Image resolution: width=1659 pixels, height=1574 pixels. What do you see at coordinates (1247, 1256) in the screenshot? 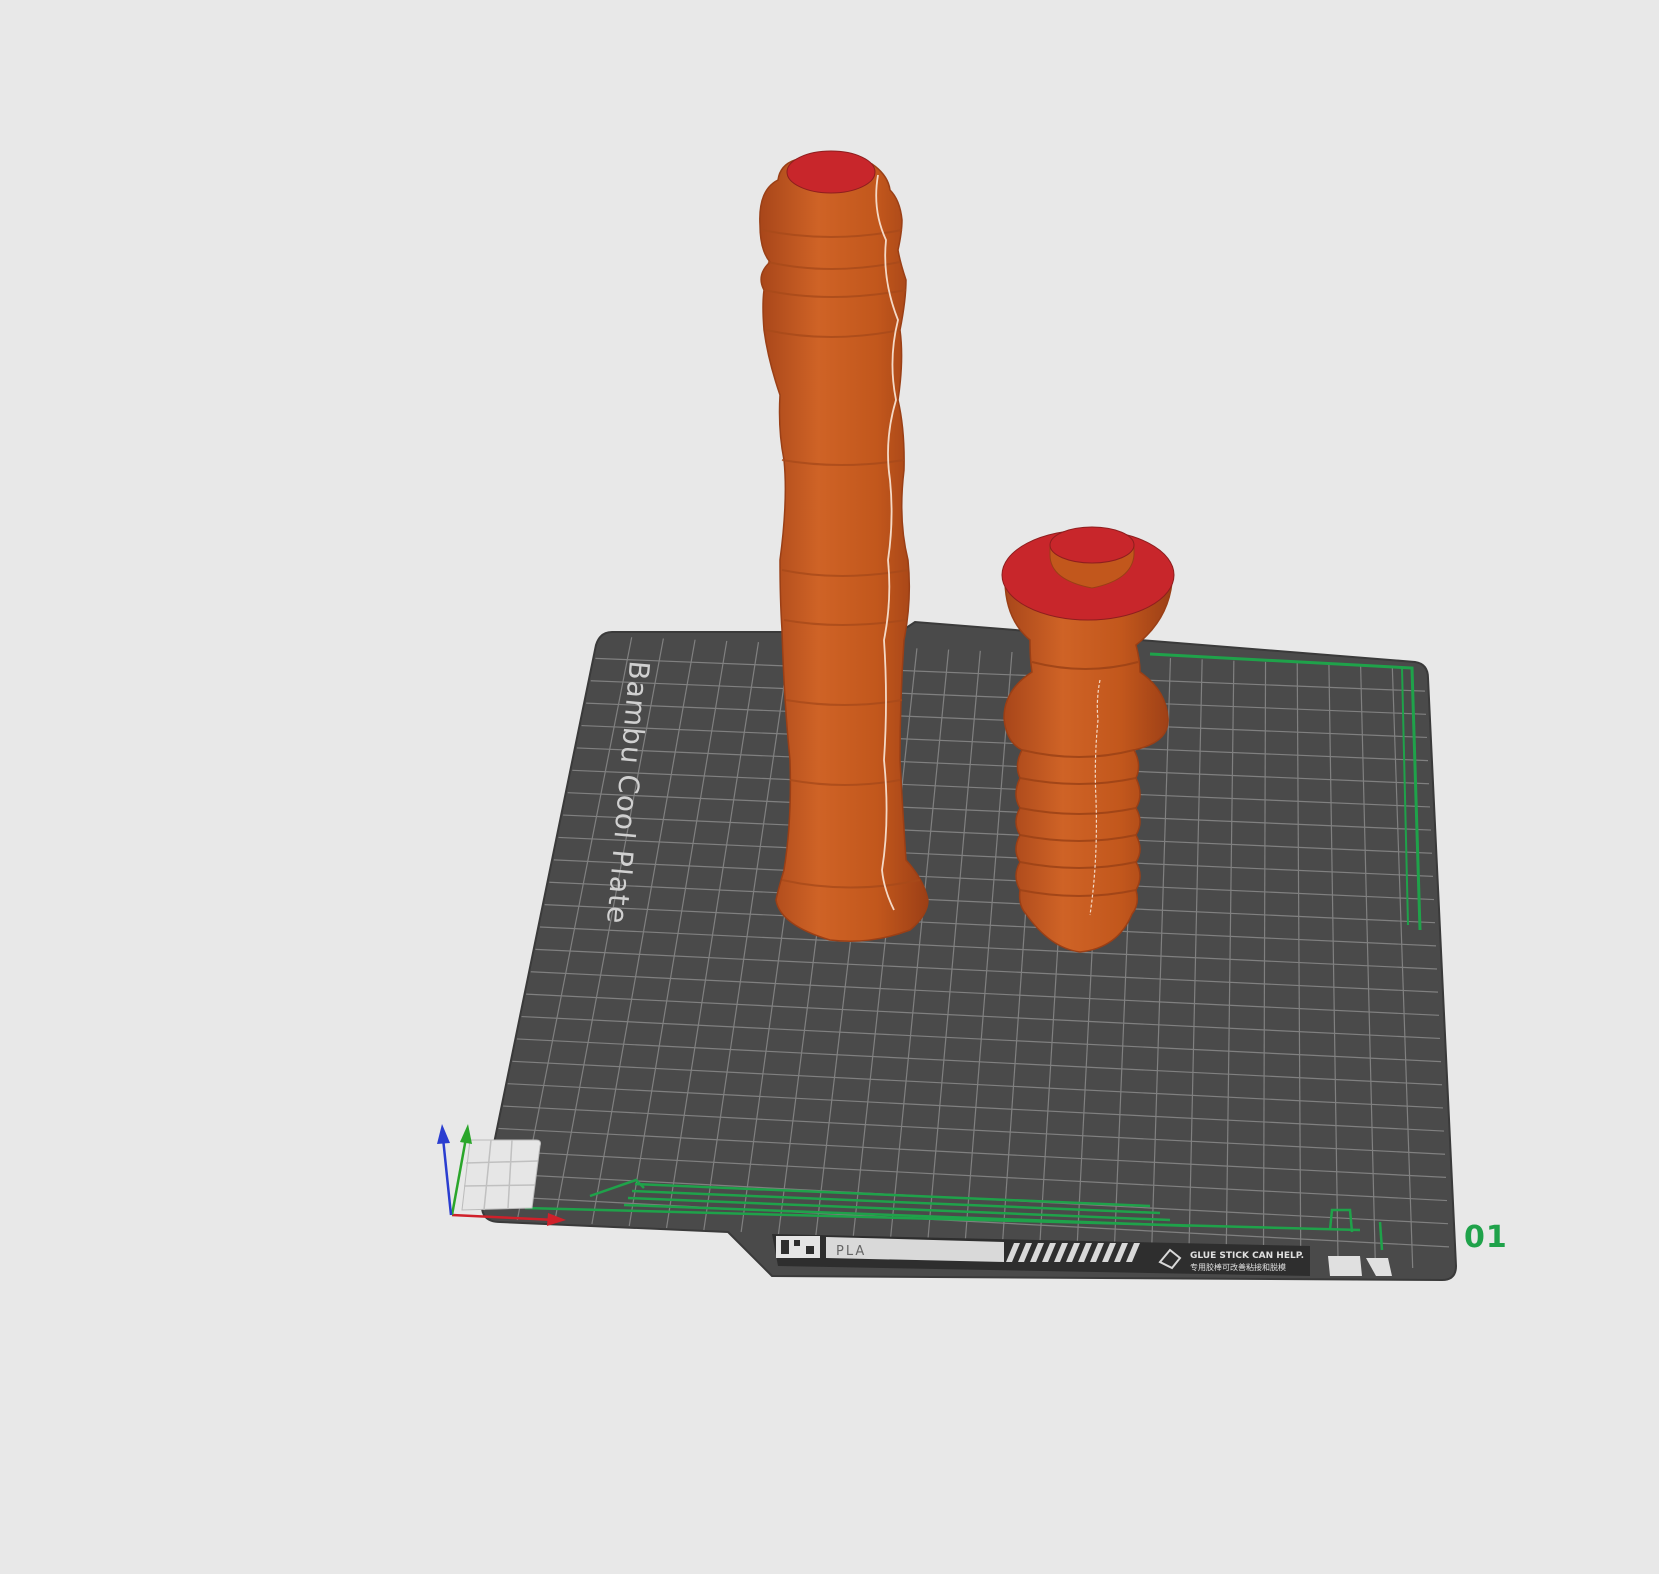
I see `glue-stick-notice: GLUE STICK CAN HELP.` at bounding box center [1247, 1256].